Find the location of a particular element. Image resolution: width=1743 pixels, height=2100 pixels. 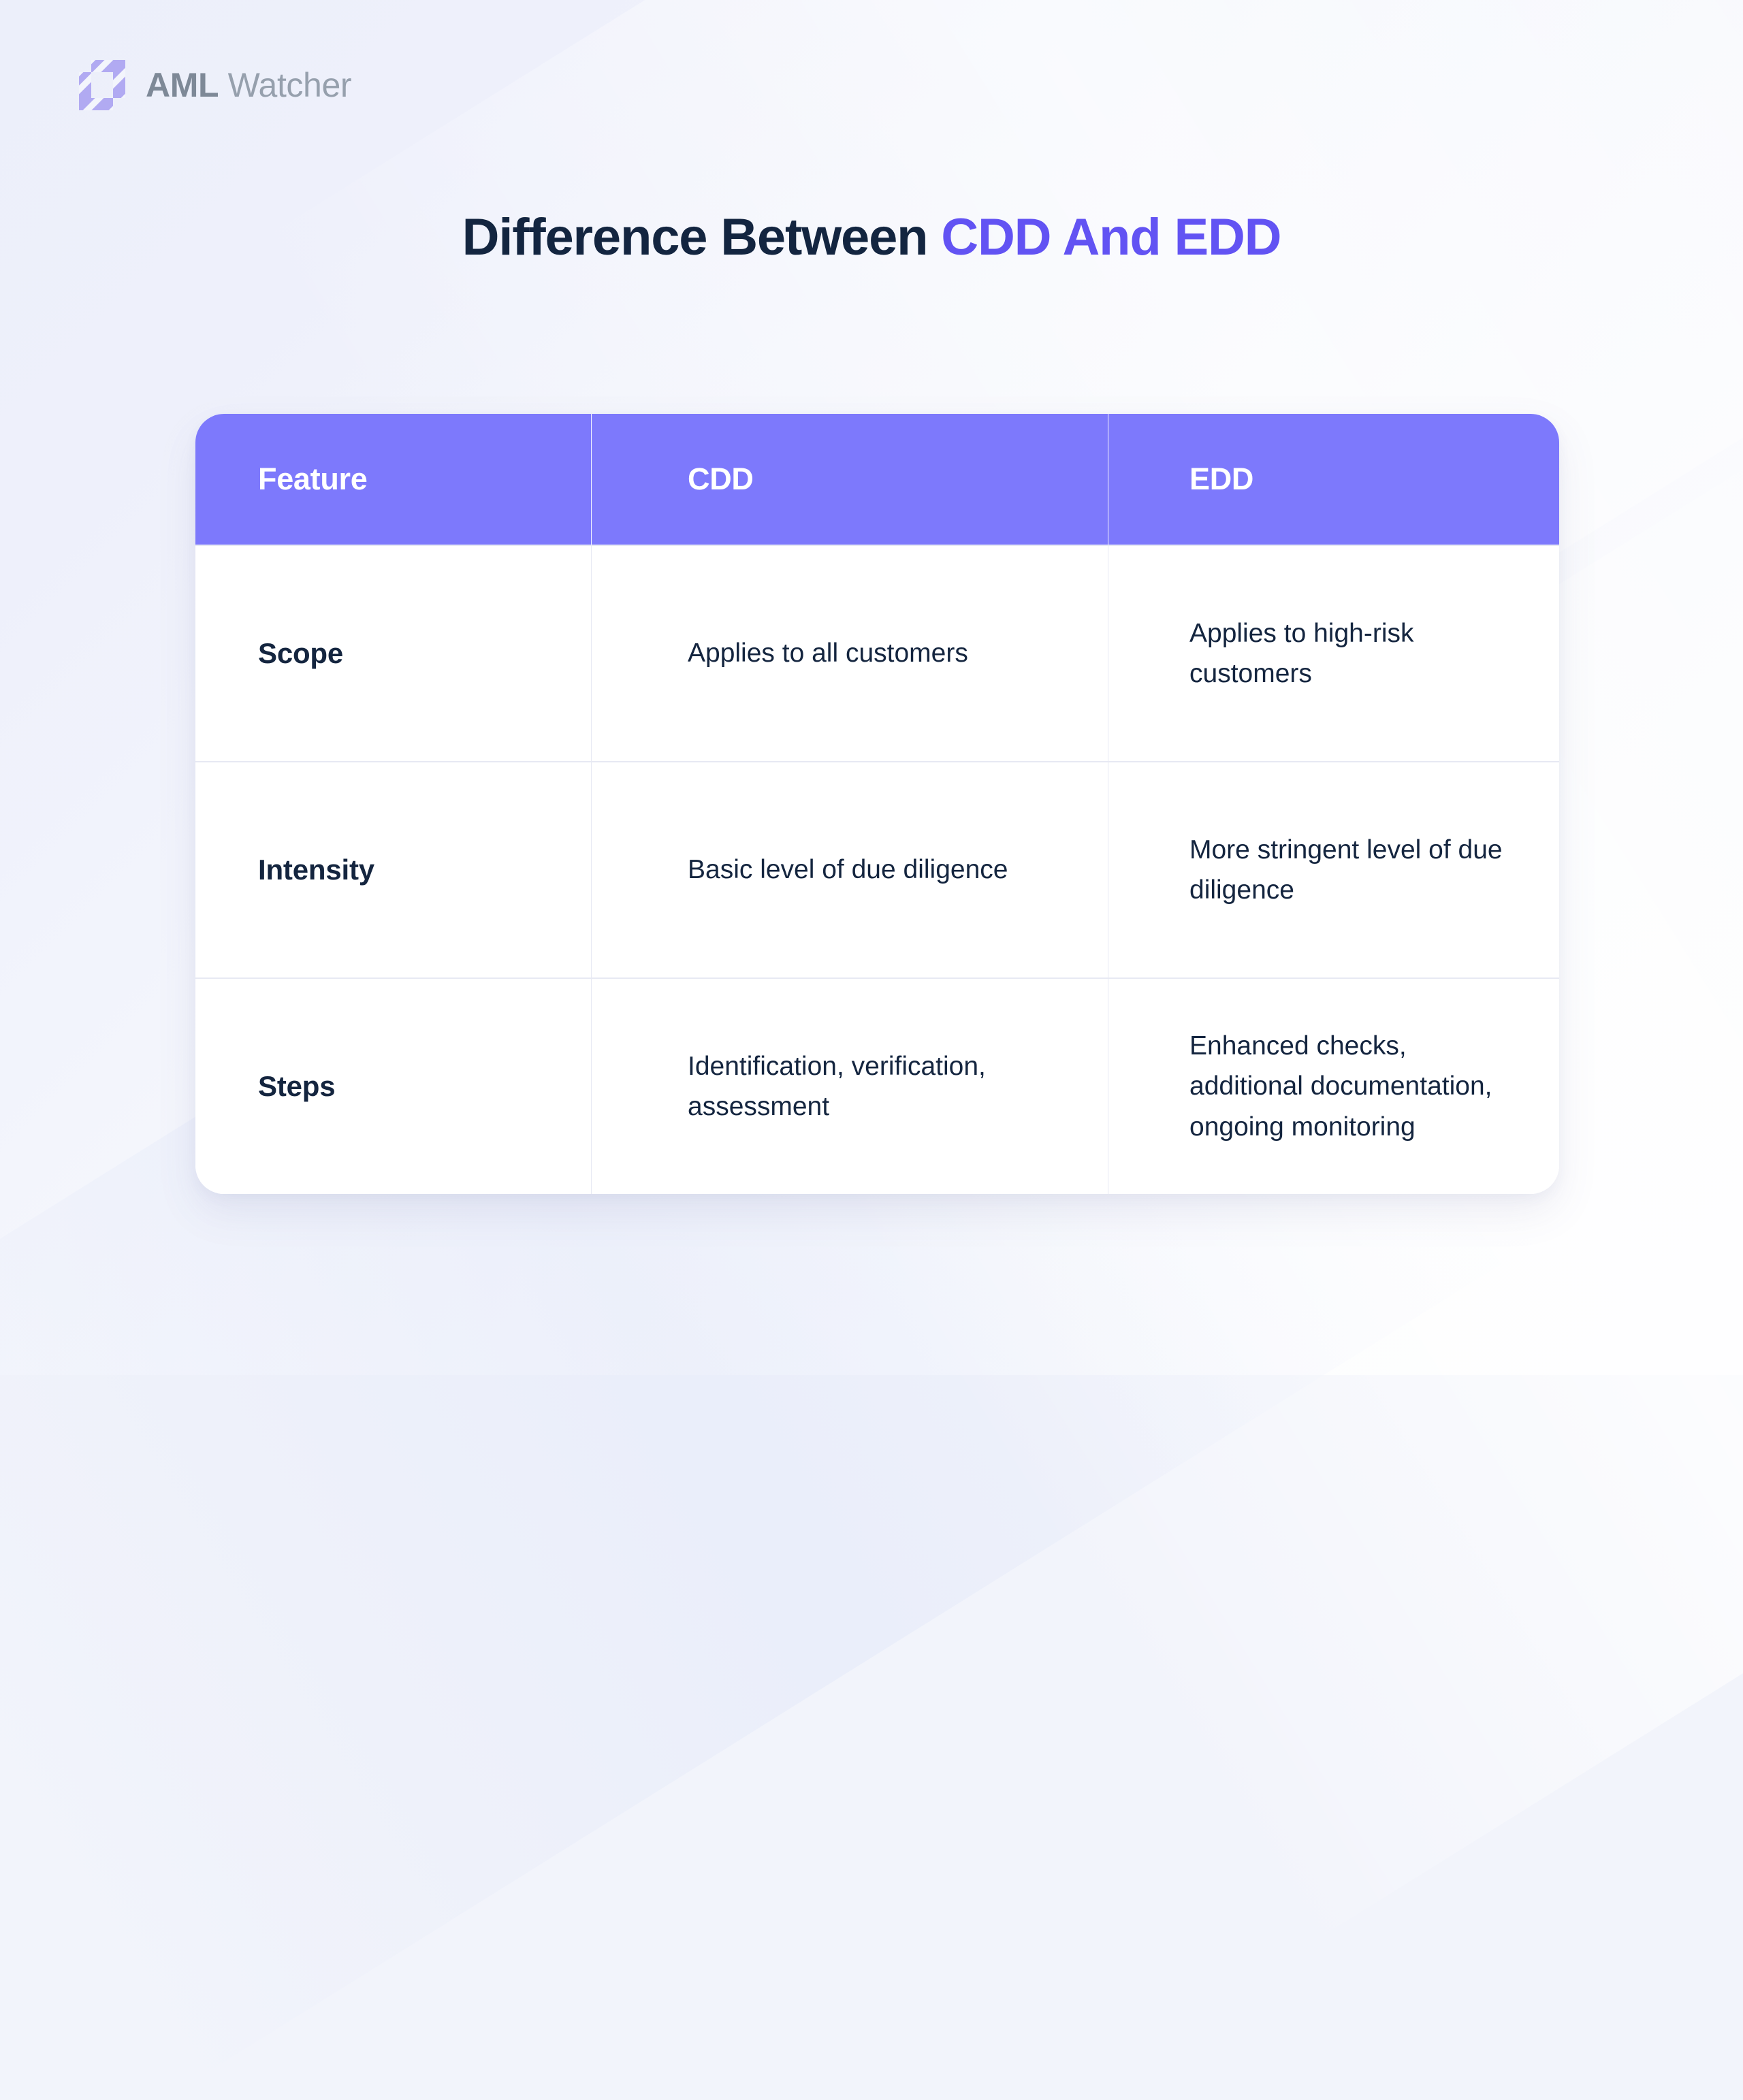

brand-wordmark: AML Watcher is located at coordinates (249, 85).